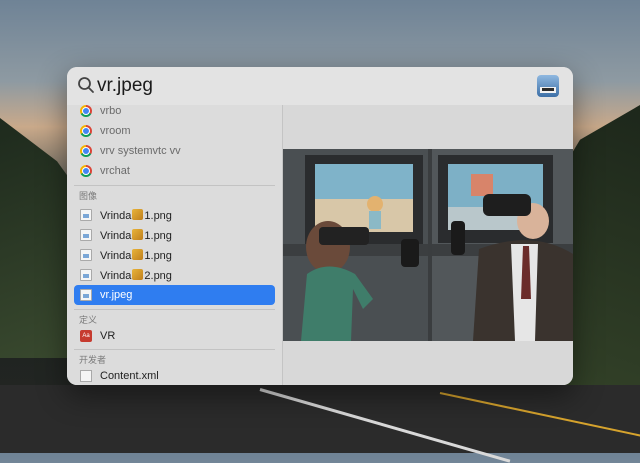 This screenshot has width=640, height=463. I want to click on result-label: Vrinda 2.png, so click(136, 275).